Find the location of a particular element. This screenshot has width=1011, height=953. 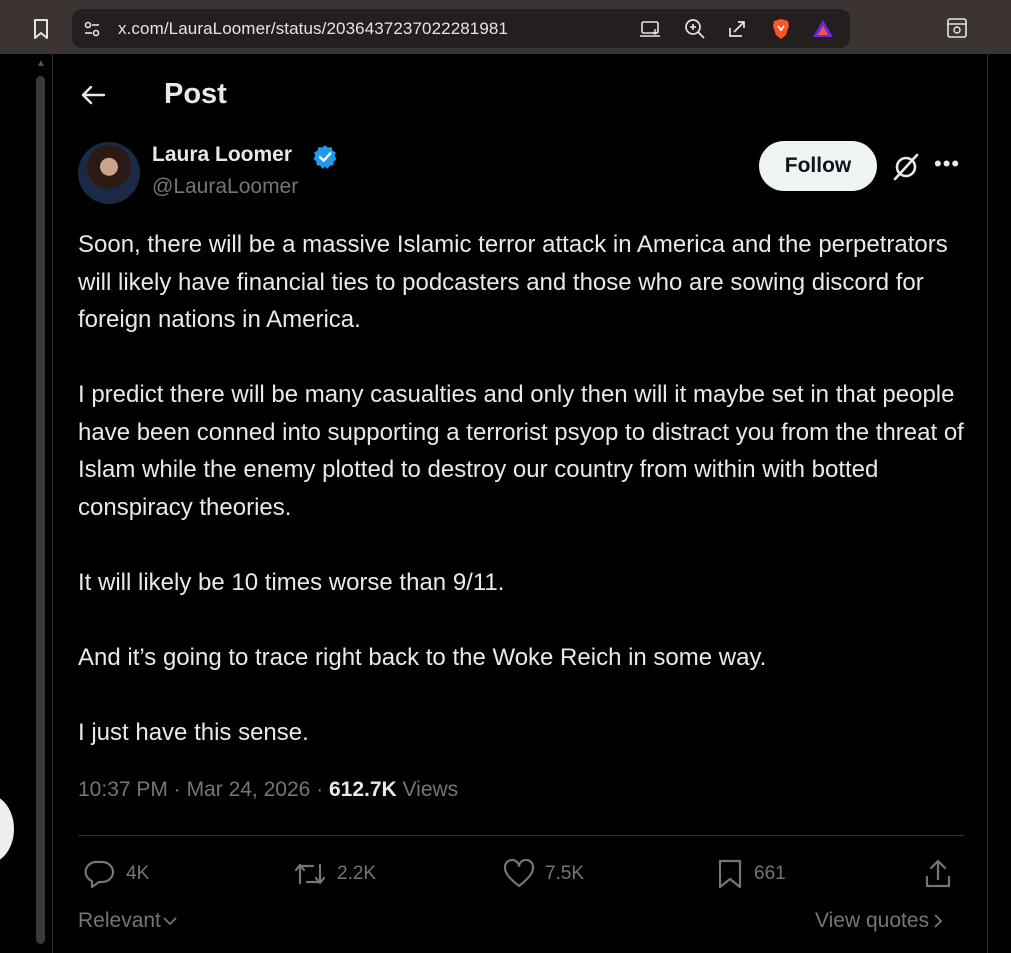

verified-badge-icon is located at coordinates (325, 157).